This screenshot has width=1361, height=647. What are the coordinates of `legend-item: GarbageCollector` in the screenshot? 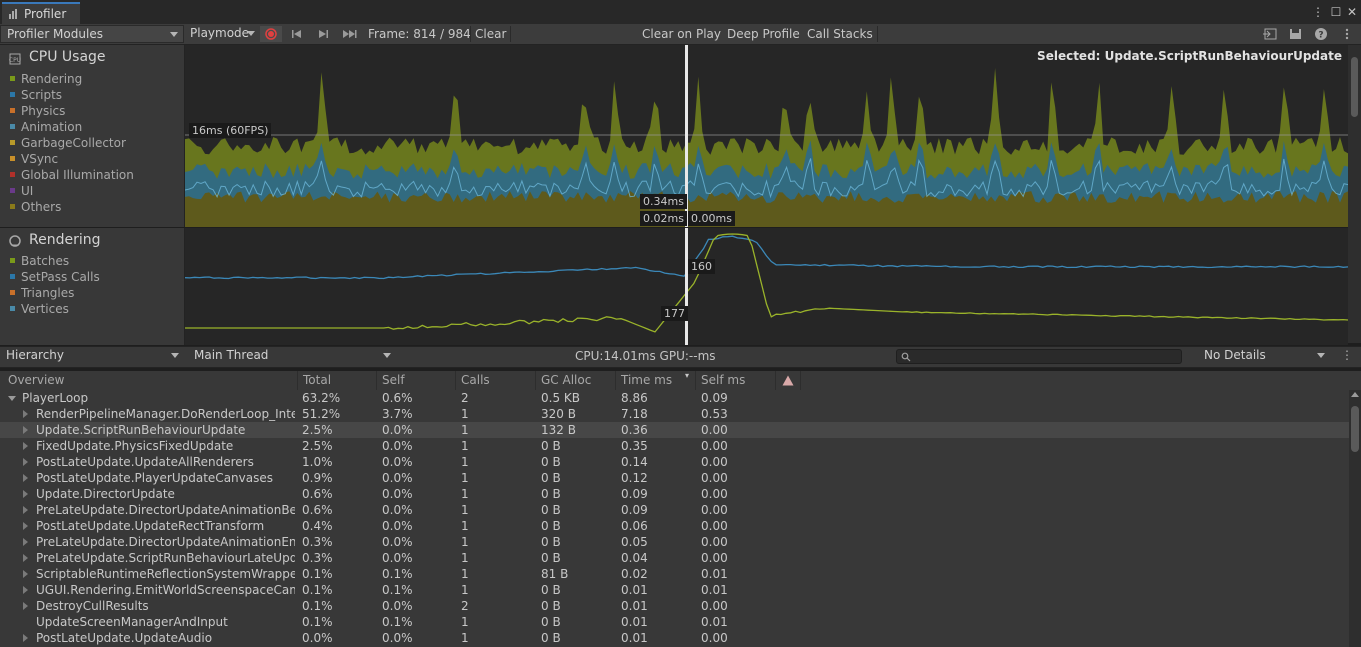 It's located at (103, 143).